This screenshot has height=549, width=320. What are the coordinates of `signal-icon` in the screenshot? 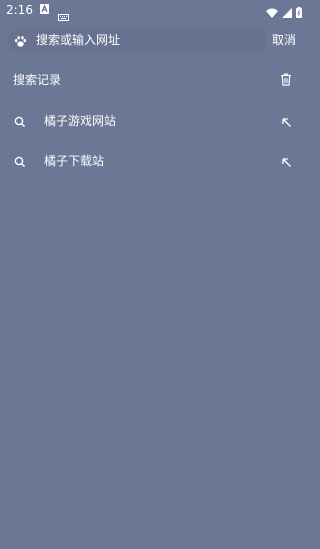 It's located at (287, 12).